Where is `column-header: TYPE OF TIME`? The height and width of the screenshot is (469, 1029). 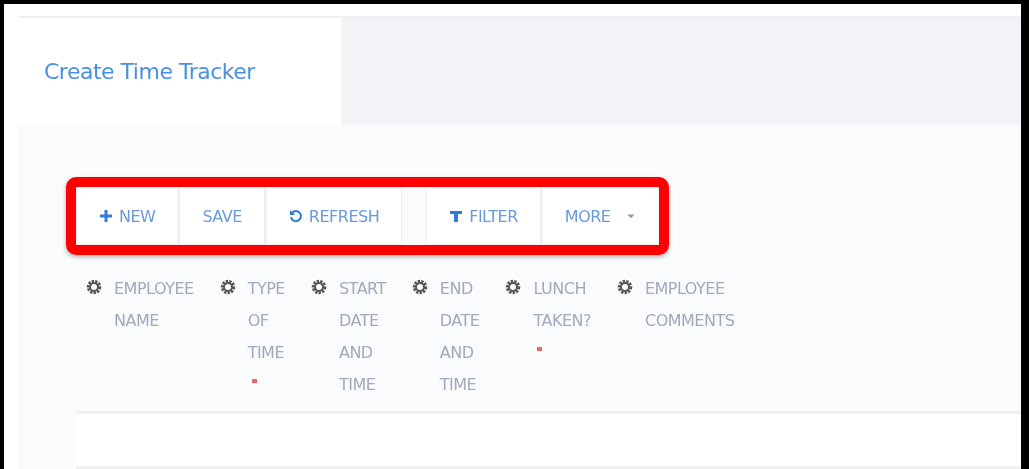 column-header: TYPE OF TIME is located at coordinates (266, 337).